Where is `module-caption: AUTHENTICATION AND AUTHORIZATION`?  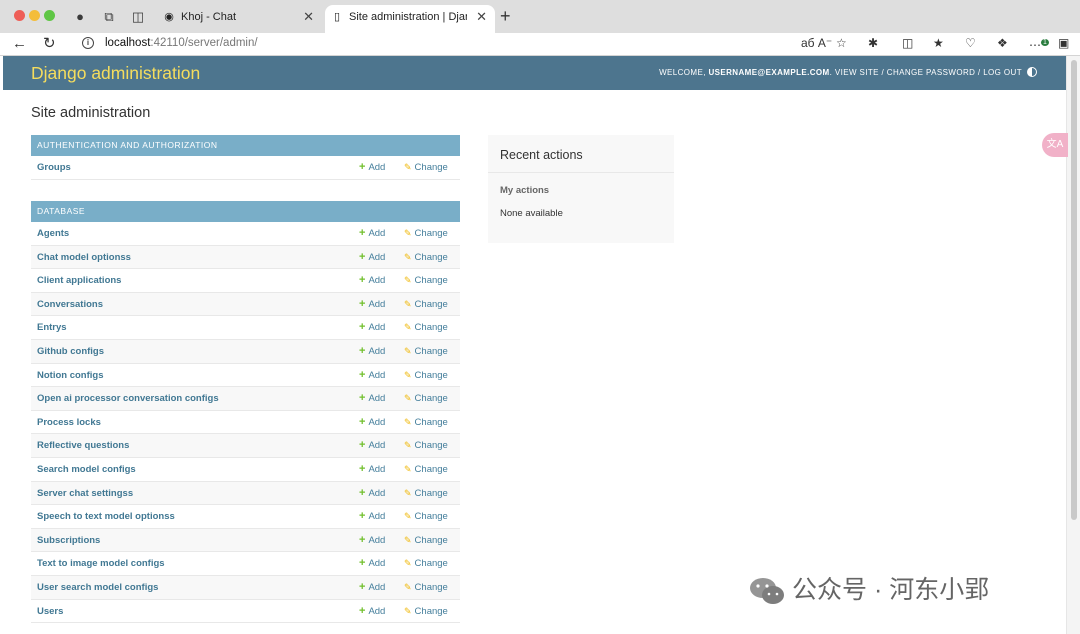
module-caption: AUTHENTICATION AND AUTHORIZATION is located at coordinates (245, 145).